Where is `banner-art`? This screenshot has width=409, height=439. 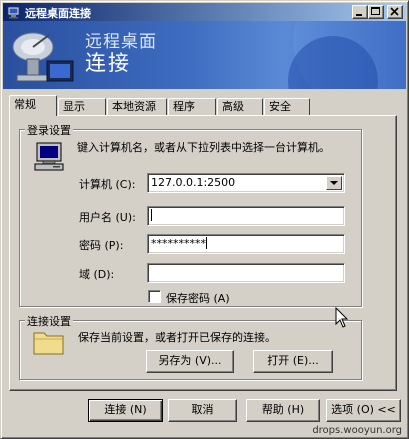
banner-art is located at coordinates (209, 55).